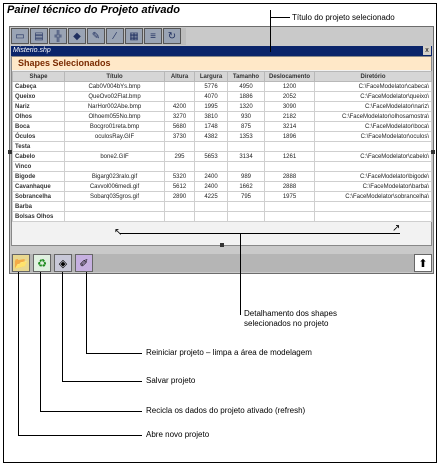 Image resolution: width=442 pixels, height=468 pixels. Describe the element at coordinates (179, 156) in the screenshot. I see `table-cell: 295` at that location.